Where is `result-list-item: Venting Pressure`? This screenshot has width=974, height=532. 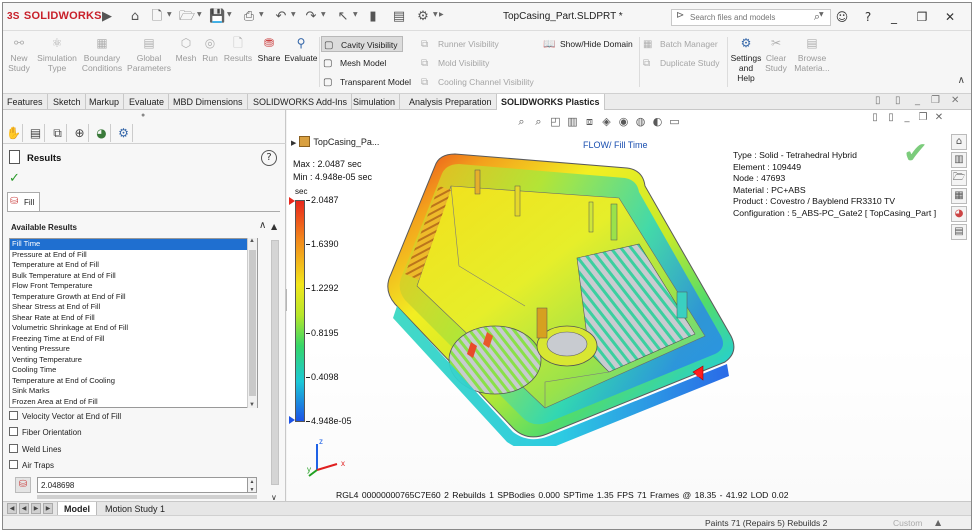 result-list-item: Venting Pressure is located at coordinates (133, 349).